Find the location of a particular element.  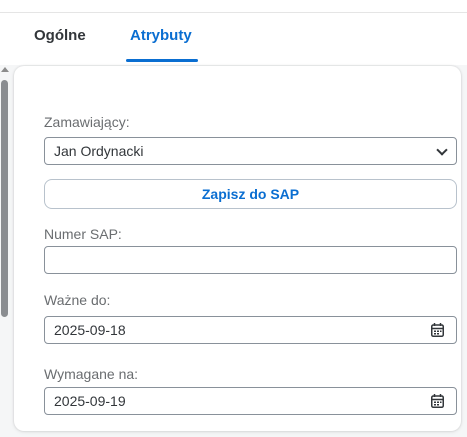

orderer-select: Jan Ordynacki is located at coordinates (250, 151).